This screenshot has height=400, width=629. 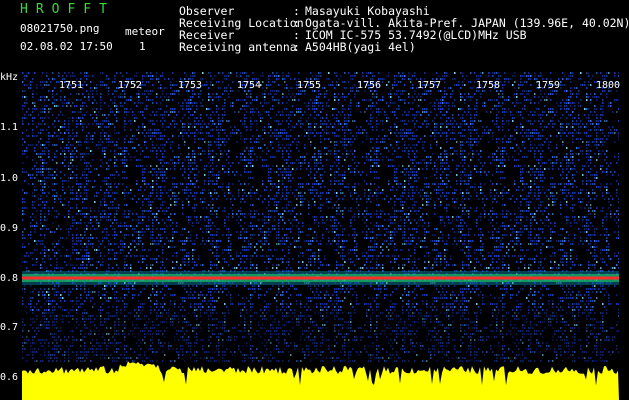 What do you see at coordinates (320, 342) in the screenshot?
I see `noise-fade` at bounding box center [320, 342].